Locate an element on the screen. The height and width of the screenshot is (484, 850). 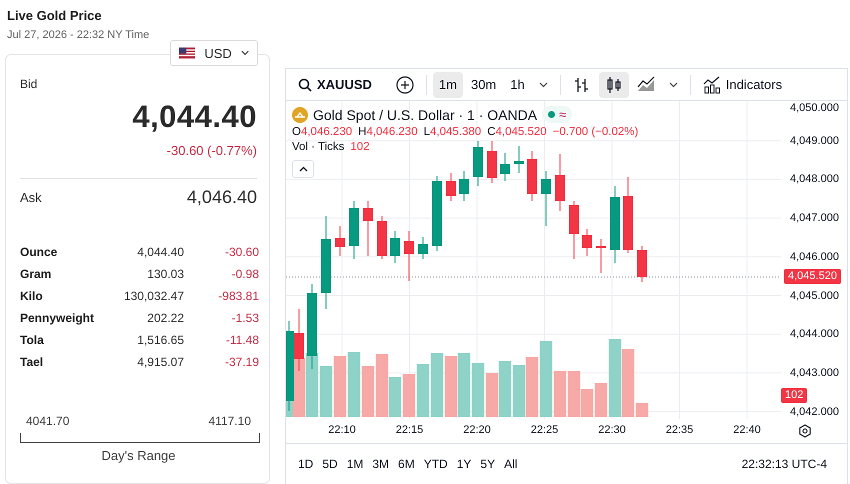
price-tick: 4,042.000 is located at coordinates (814, 412).